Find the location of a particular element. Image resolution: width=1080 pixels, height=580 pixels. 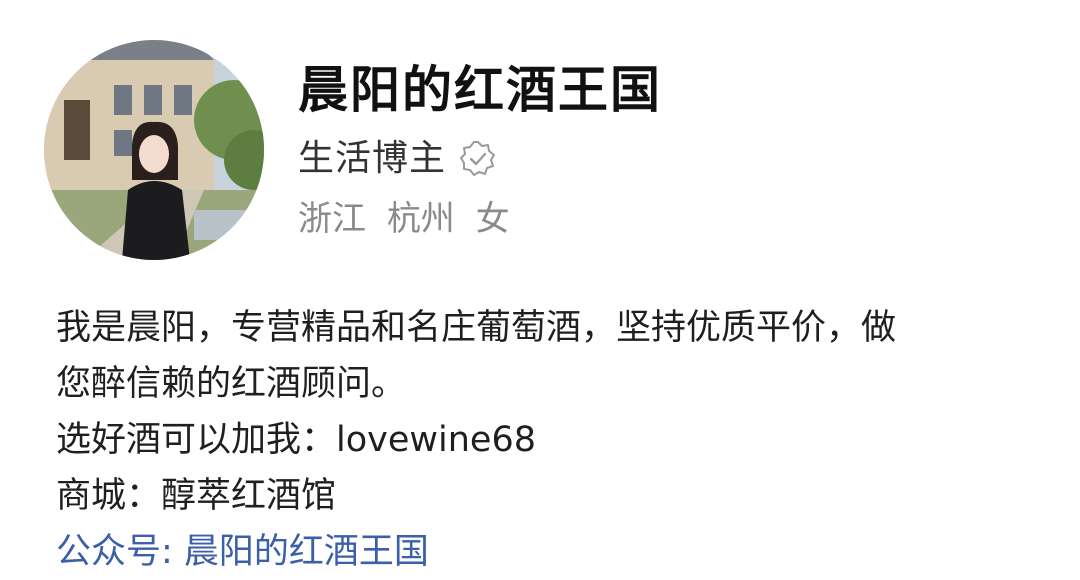

bio-contact-line: 选好酒可以加我：lovewine68 is located at coordinates (296, 440).